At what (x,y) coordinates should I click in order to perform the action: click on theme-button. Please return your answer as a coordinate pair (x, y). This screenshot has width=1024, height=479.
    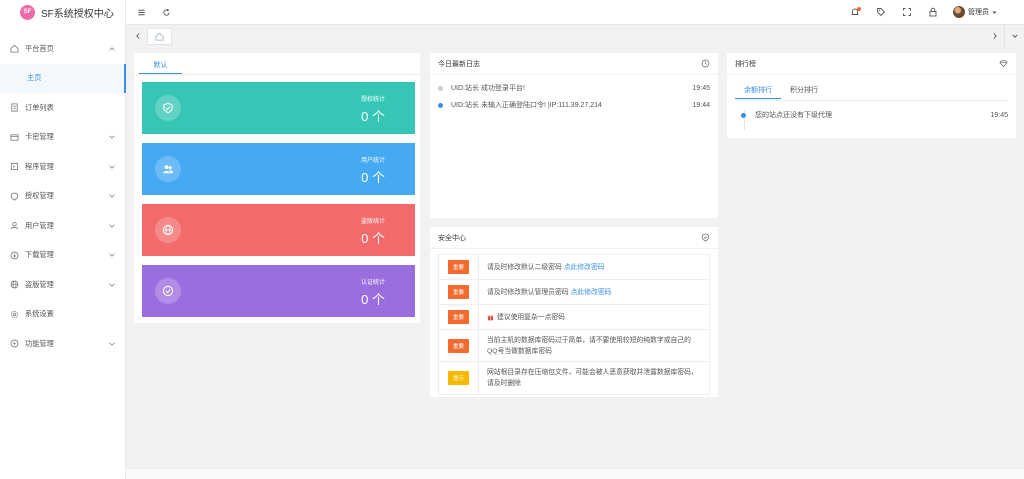
    Looking at the image, I should click on (881, 12).